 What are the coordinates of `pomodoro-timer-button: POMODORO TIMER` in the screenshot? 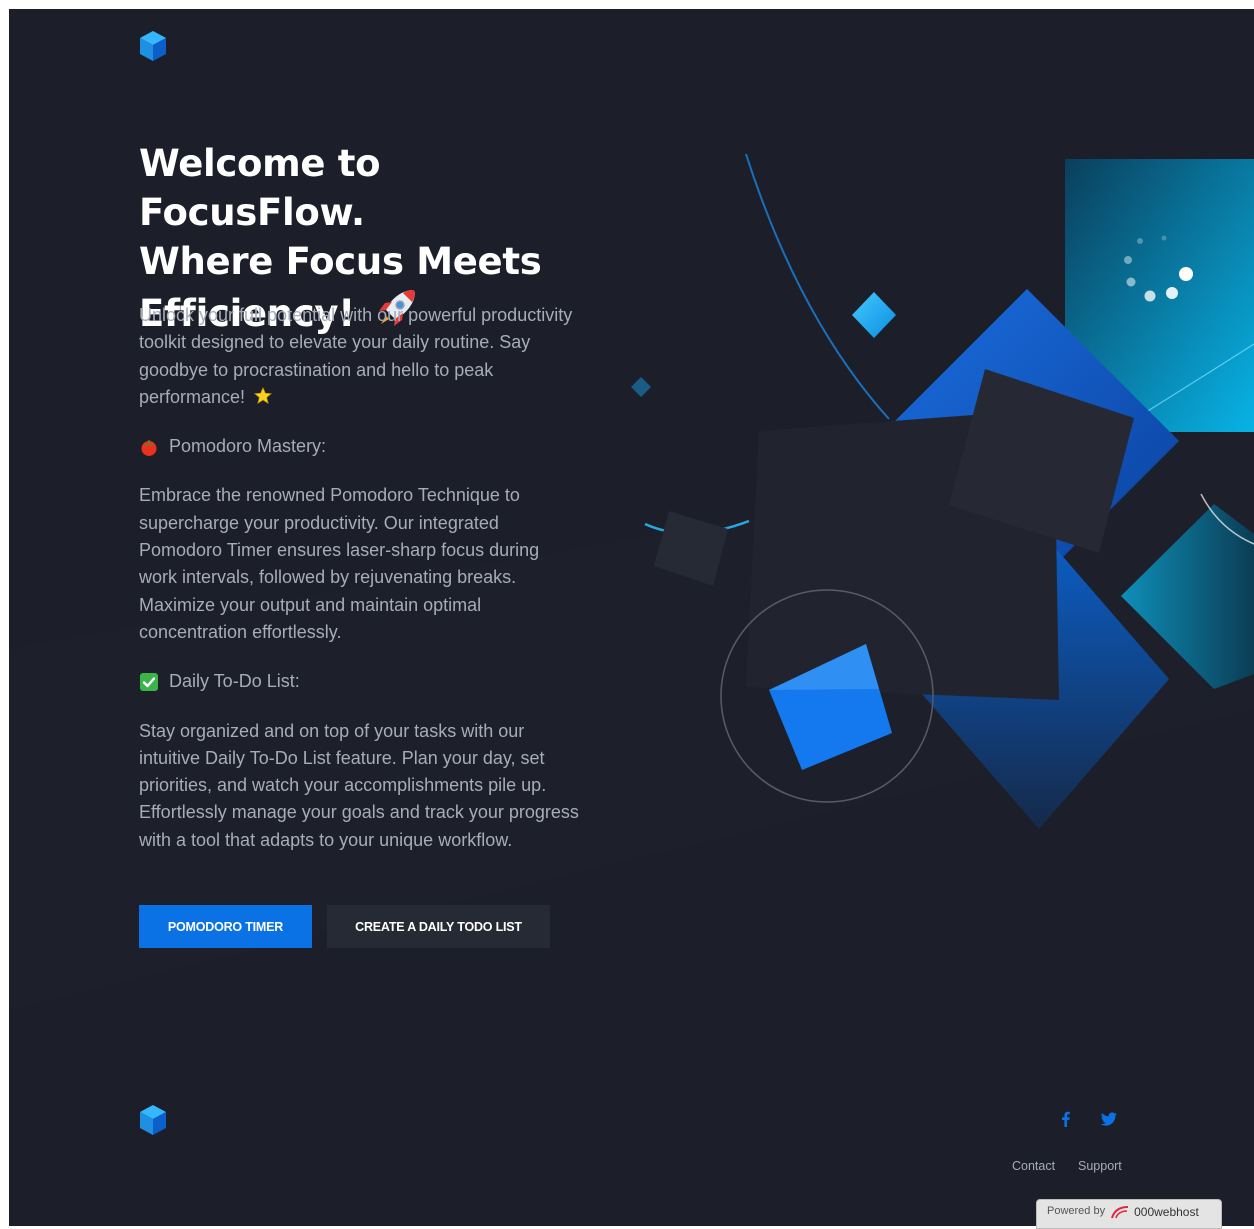 It's located at (225, 926).